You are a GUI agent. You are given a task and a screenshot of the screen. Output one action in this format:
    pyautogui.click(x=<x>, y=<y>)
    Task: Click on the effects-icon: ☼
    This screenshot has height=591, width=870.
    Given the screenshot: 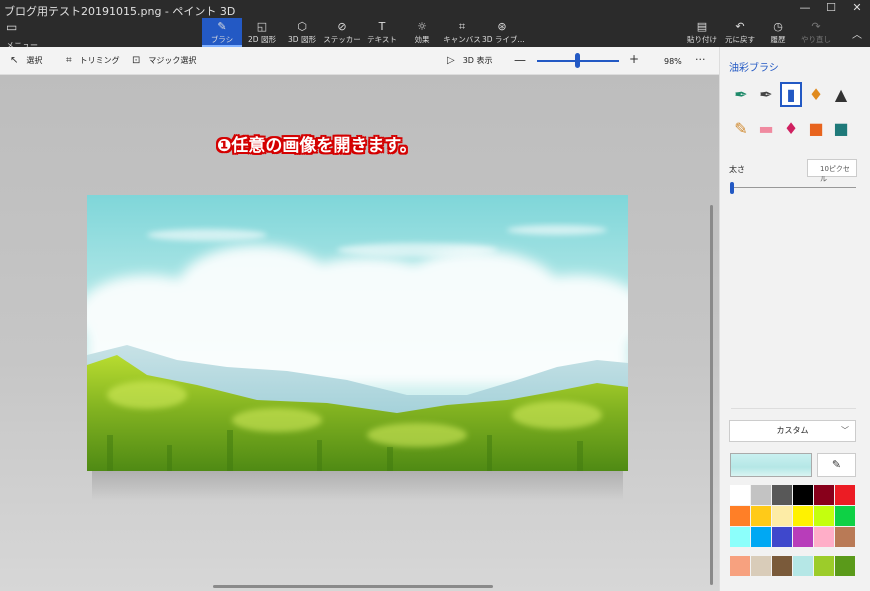 What is the action you would take?
    pyautogui.click(x=422, y=26)
    